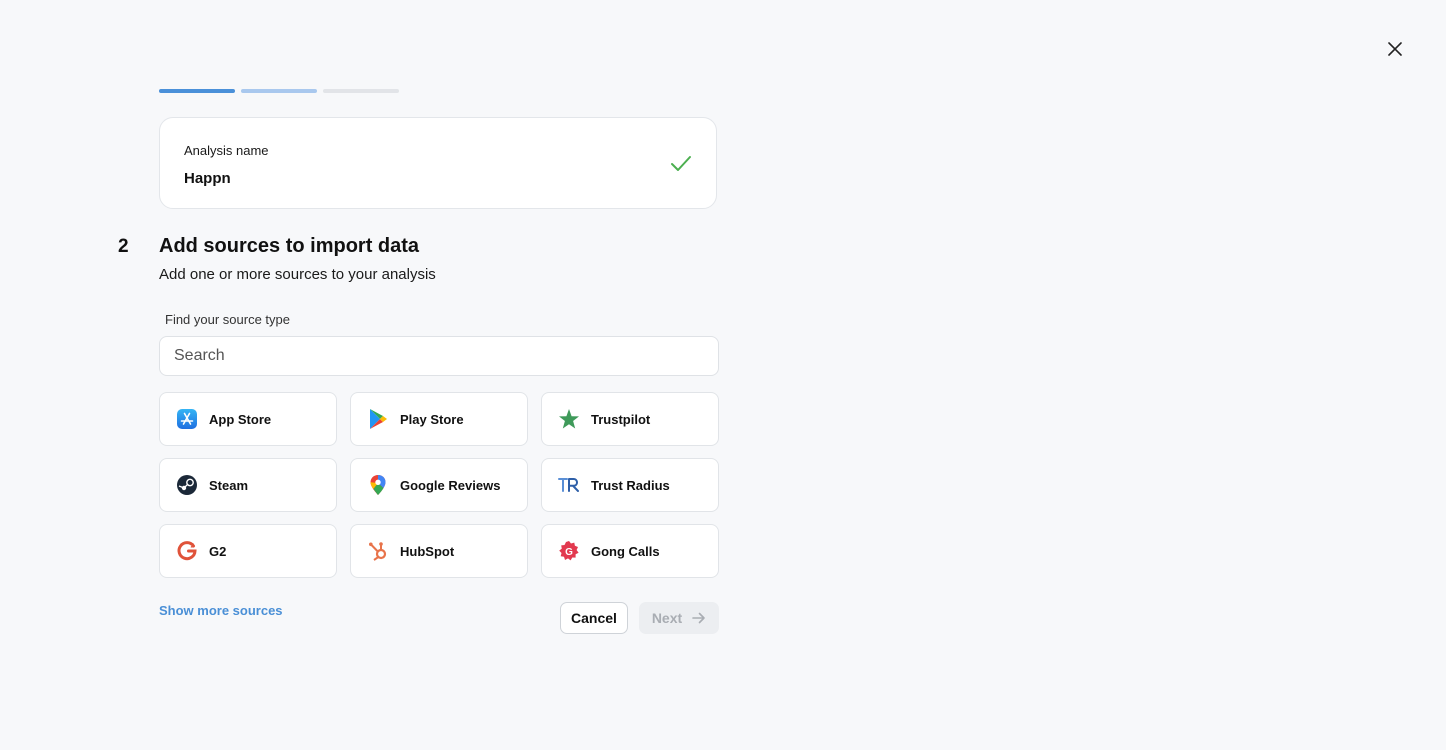 This screenshot has height=750, width=1446. I want to click on source-trust-radius: Trust Radius, so click(630, 485).